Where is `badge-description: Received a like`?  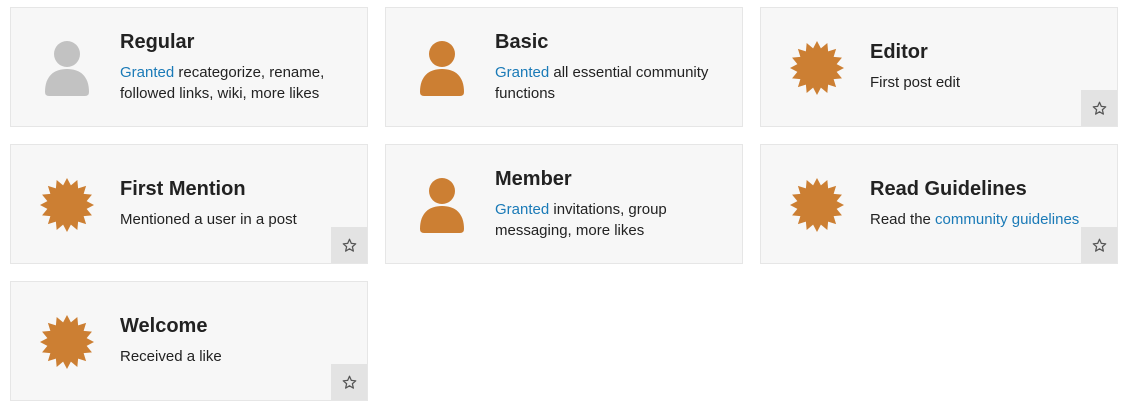 badge-description: Received a like is located at coordinates (171, 356).